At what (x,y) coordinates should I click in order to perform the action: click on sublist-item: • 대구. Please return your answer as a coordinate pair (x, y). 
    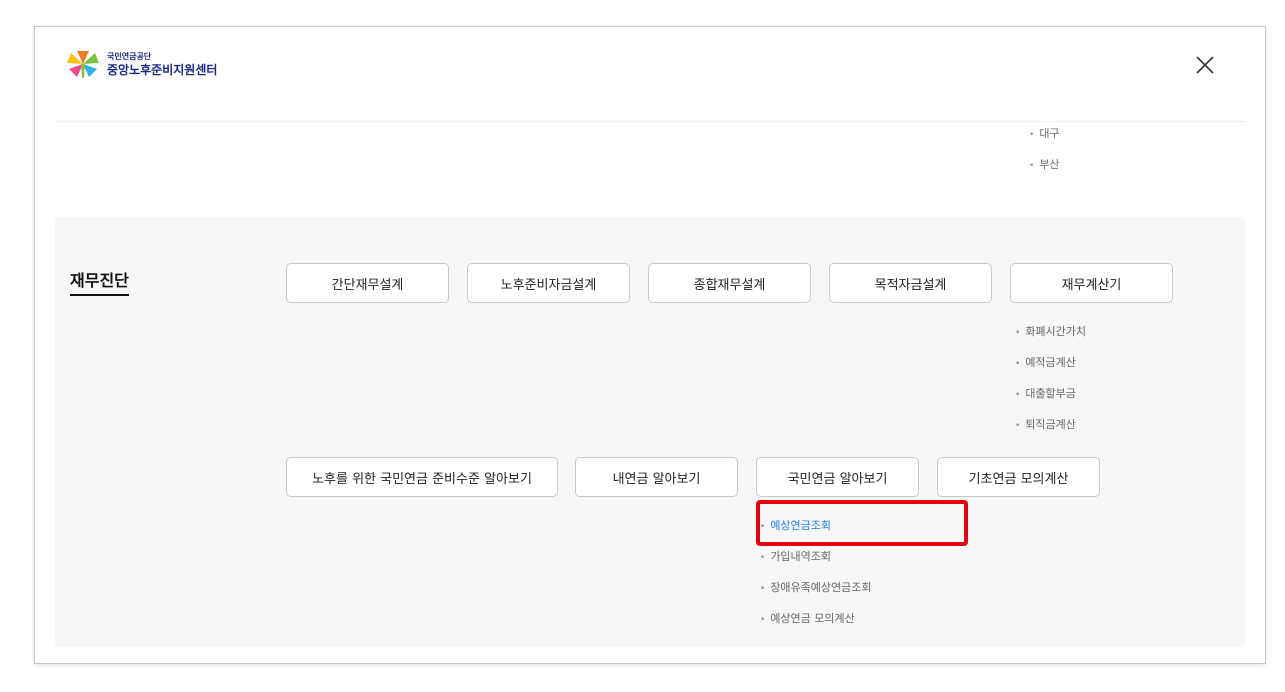
    Looking at the image, I should click on (1044, 134).